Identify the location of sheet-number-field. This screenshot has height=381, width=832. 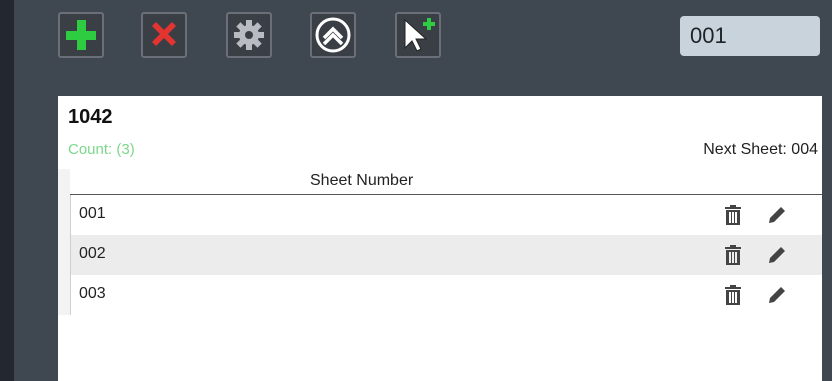
(750, 36).